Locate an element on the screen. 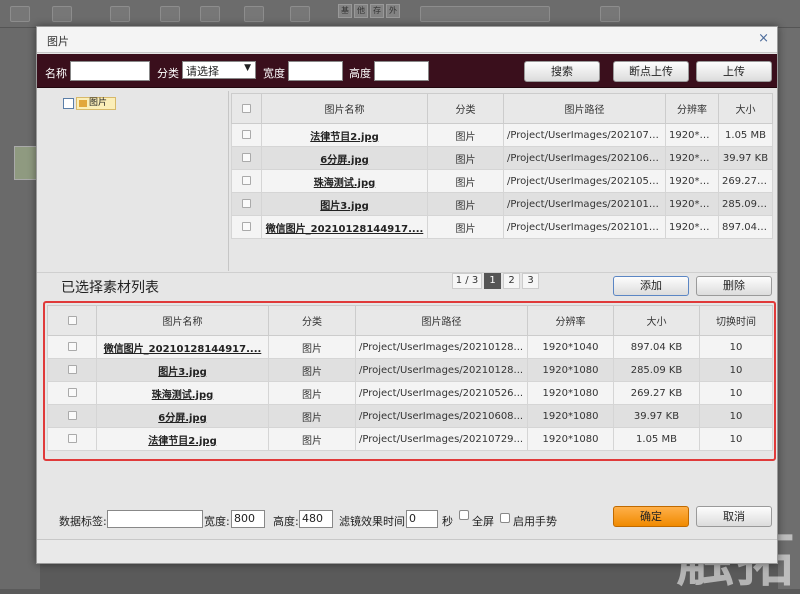  cancel-button: 取消 is located at coordinates (734, 516).